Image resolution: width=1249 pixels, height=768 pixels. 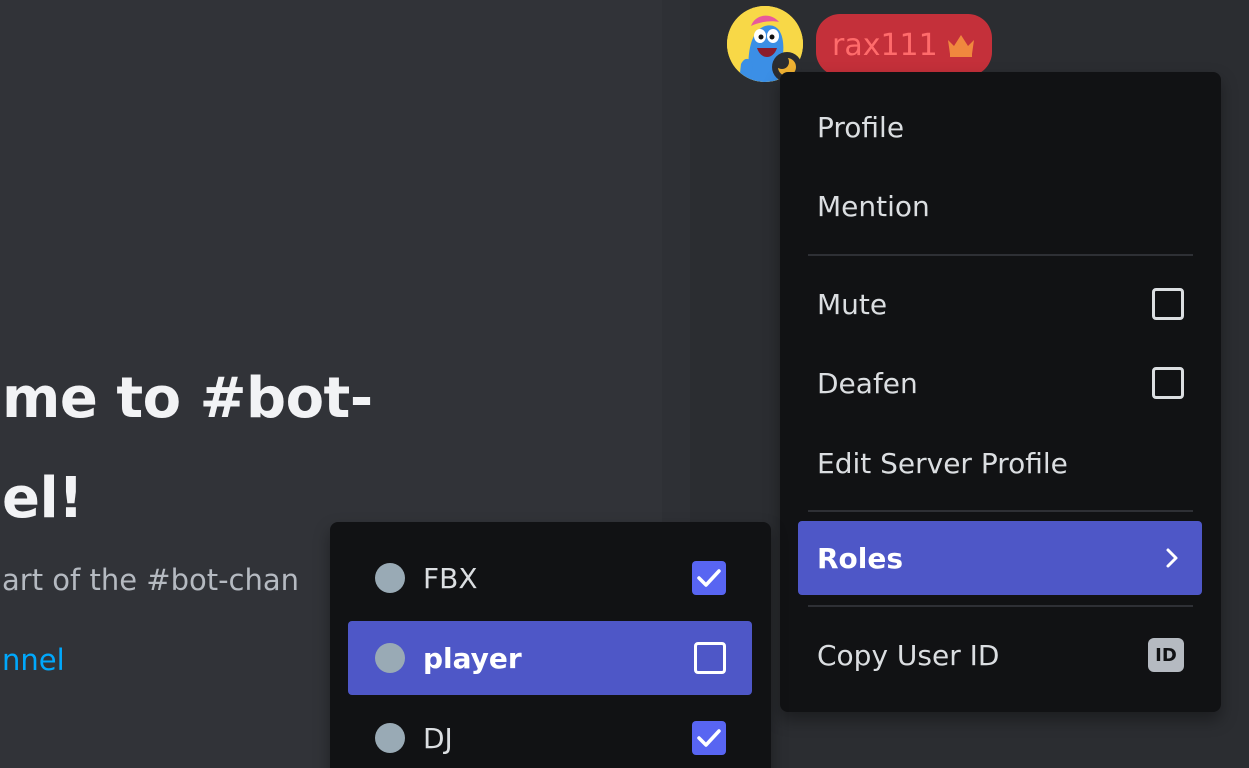 I want to click on member-username-pill: rax111, so click(x=904, y=45).